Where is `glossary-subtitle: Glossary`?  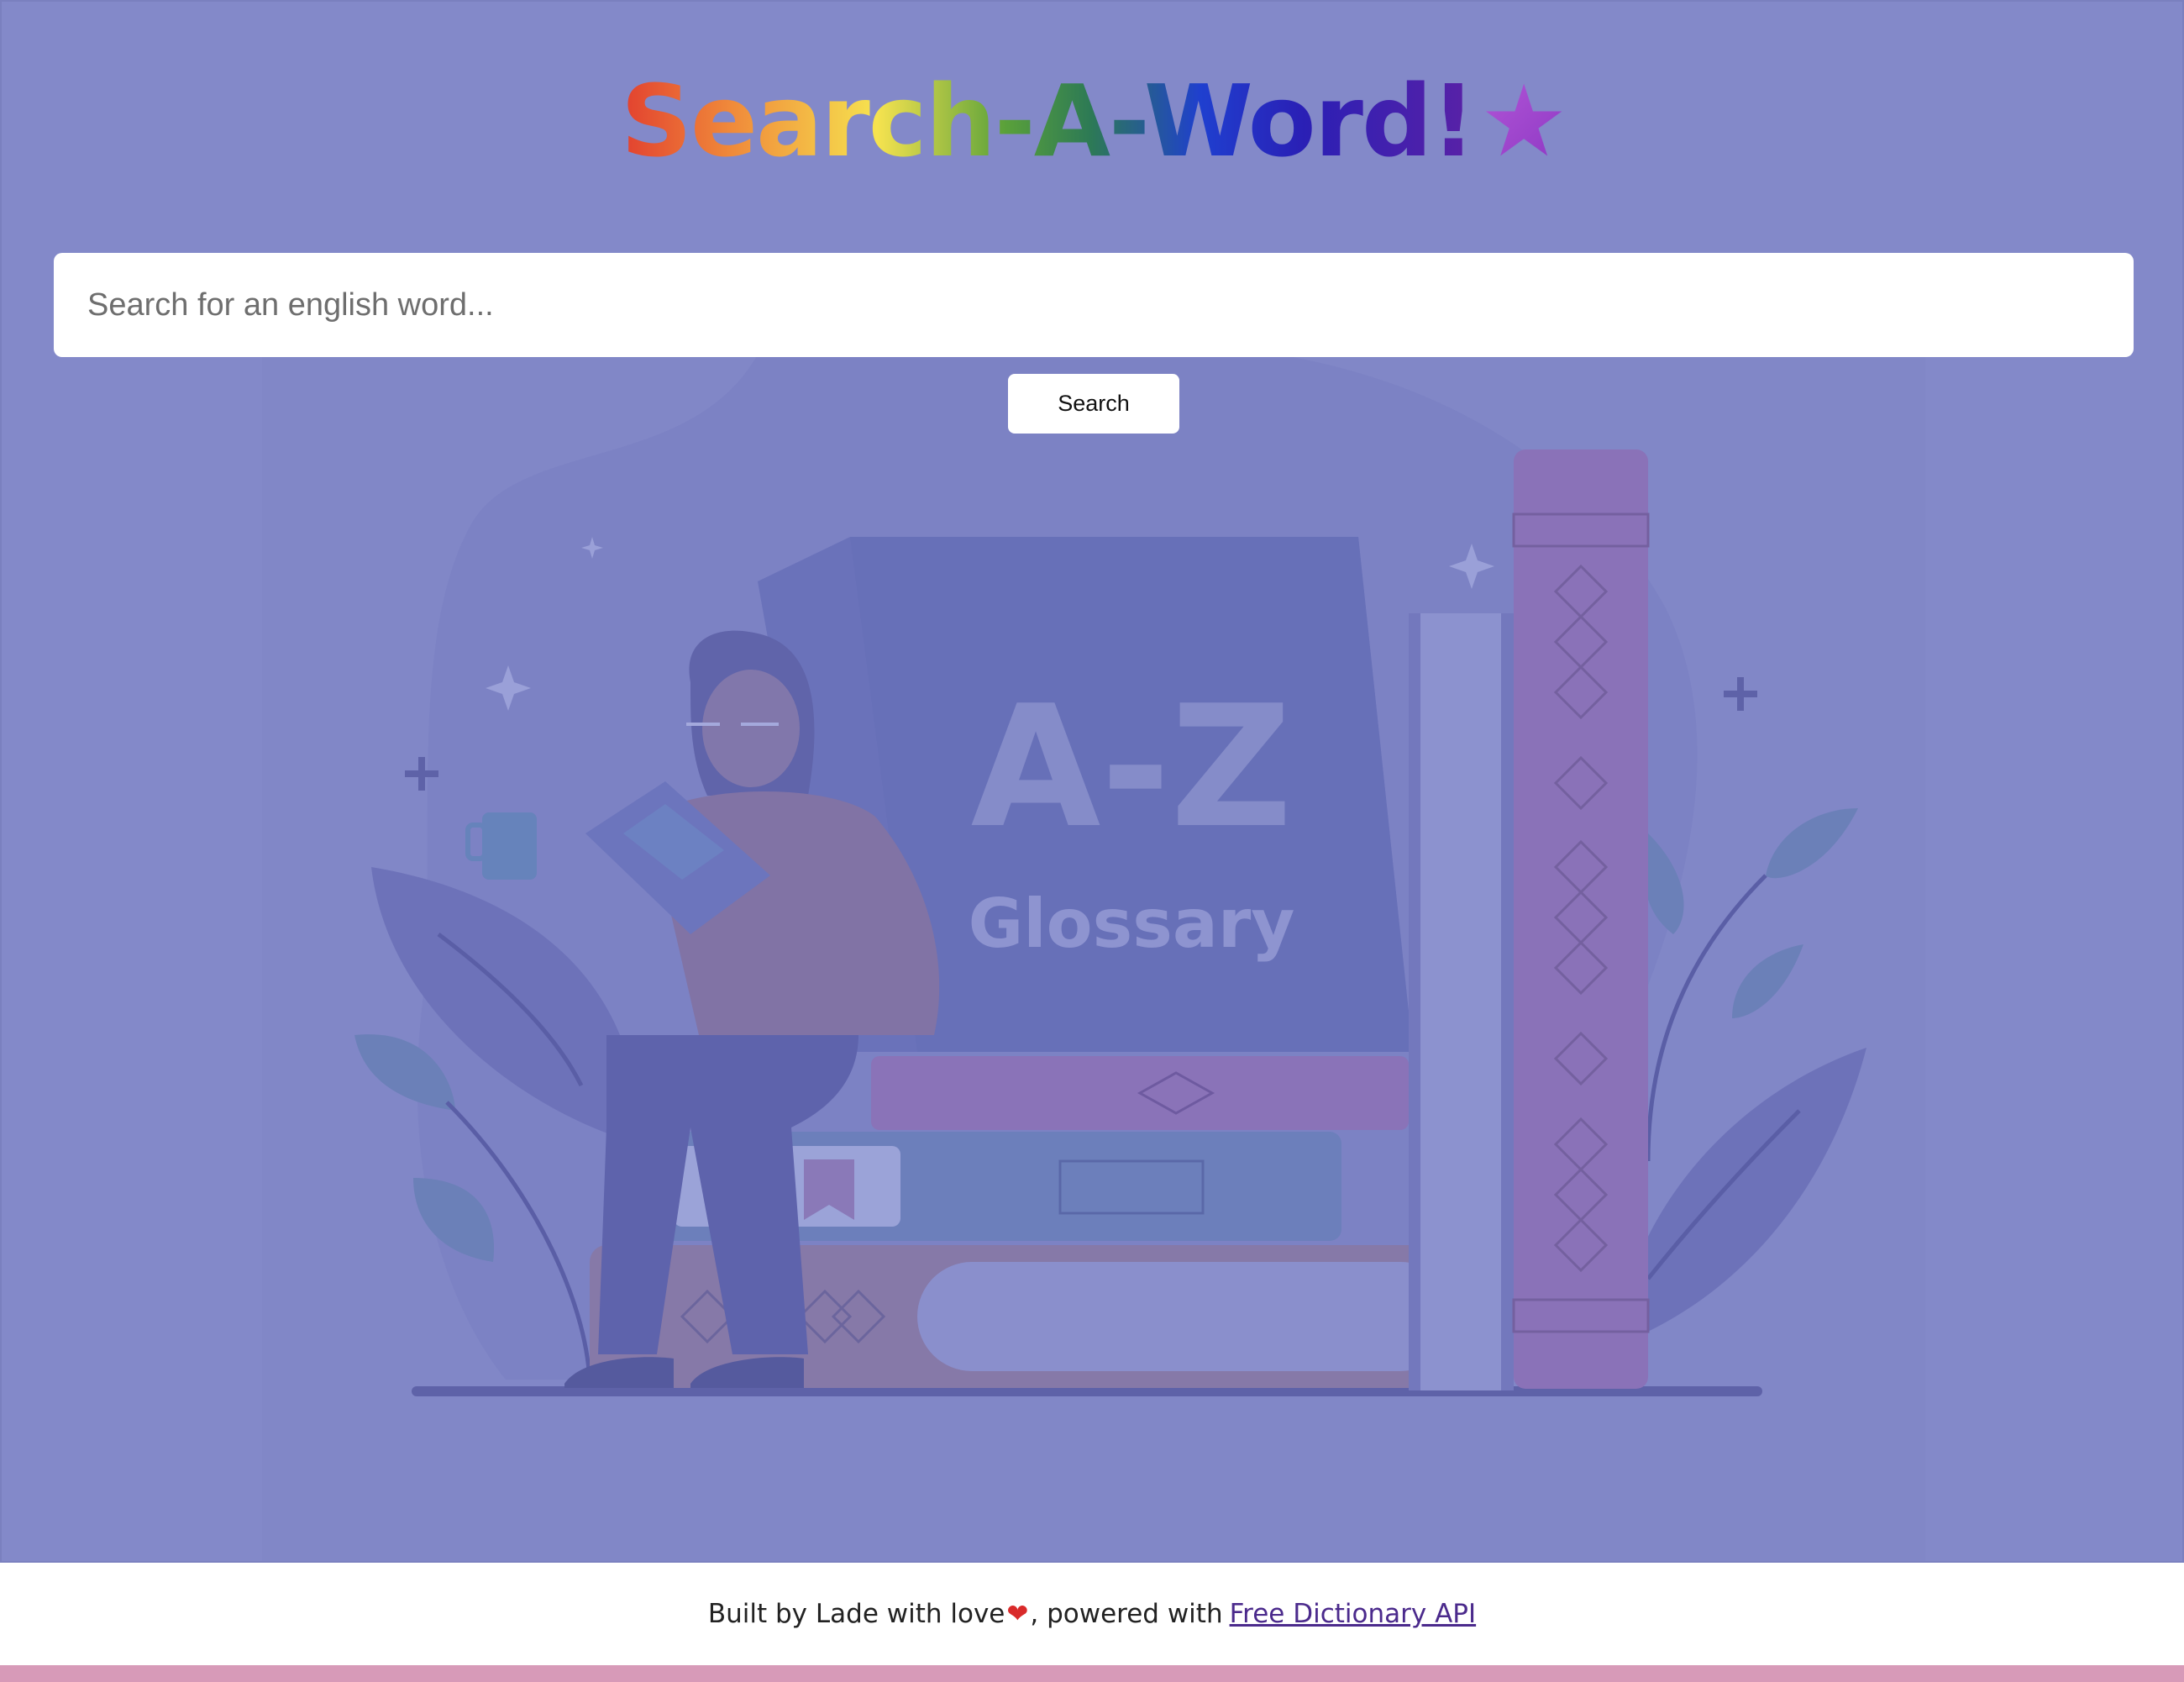
glossary-subtitle: Glossary is located at coordinates (1132, 924).